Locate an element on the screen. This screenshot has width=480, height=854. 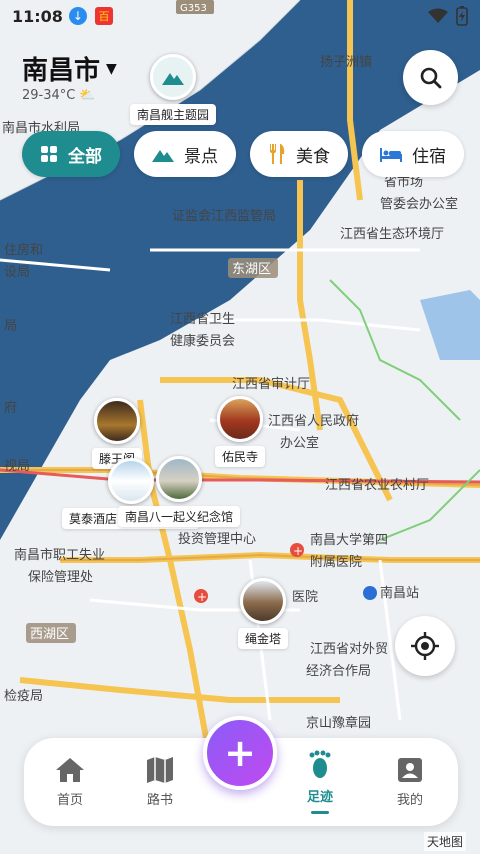
station-marker is located at coordinates (370, 593).